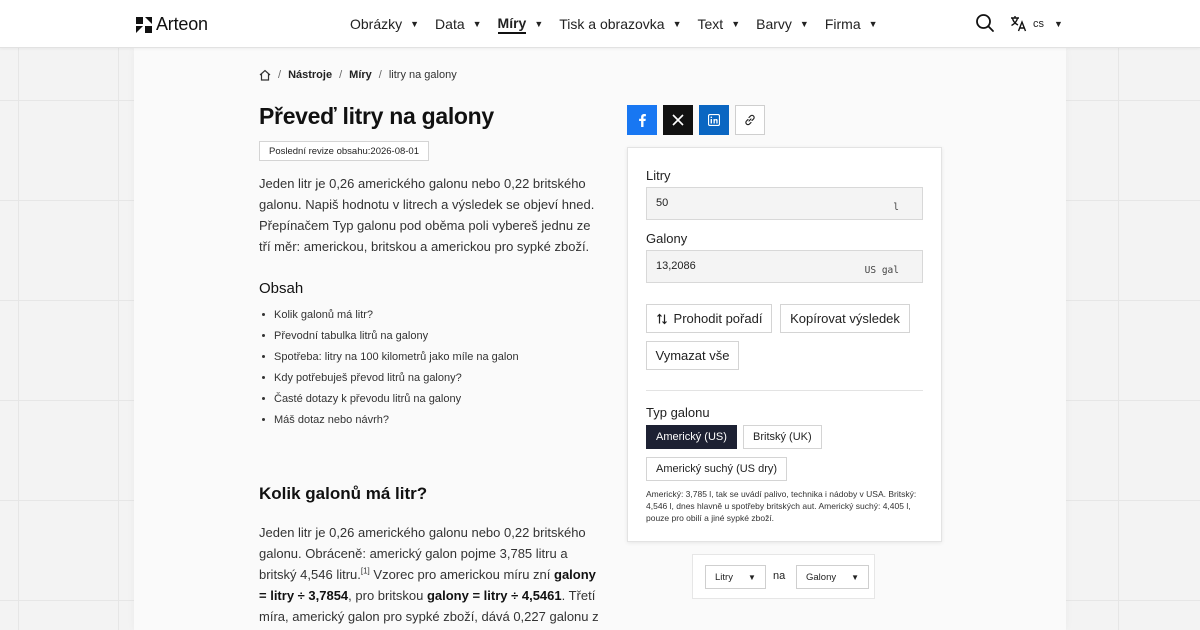 This screenshot has width=1200, height=630. Describe the element at coordinates (144, 24) in the screenshot. I see `logo-icon` at that location.